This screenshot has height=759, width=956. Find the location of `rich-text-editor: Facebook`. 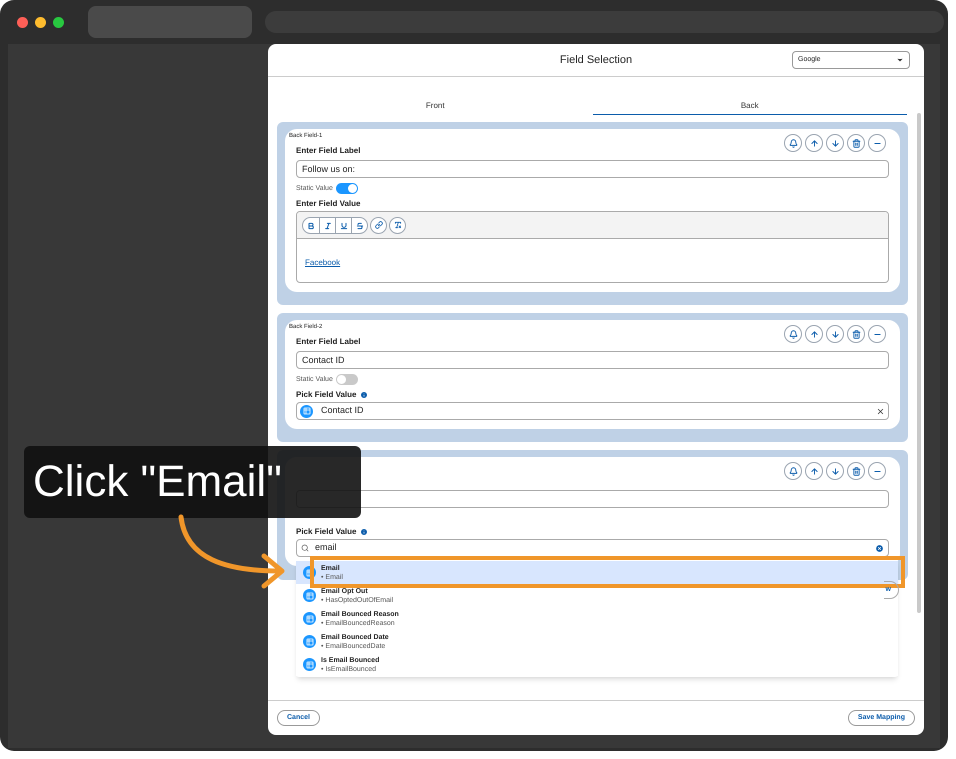

rich-text-editor: Facebook is located at coordinates (592, 247).